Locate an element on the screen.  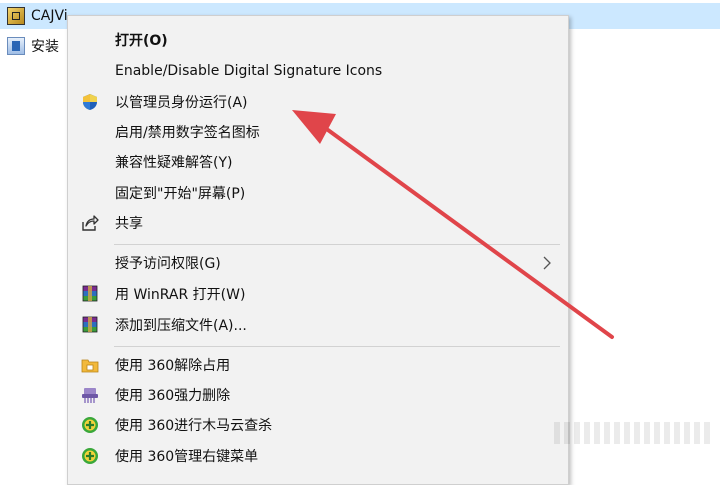
annotation-arrow-head is located at coordinates (314, 127).